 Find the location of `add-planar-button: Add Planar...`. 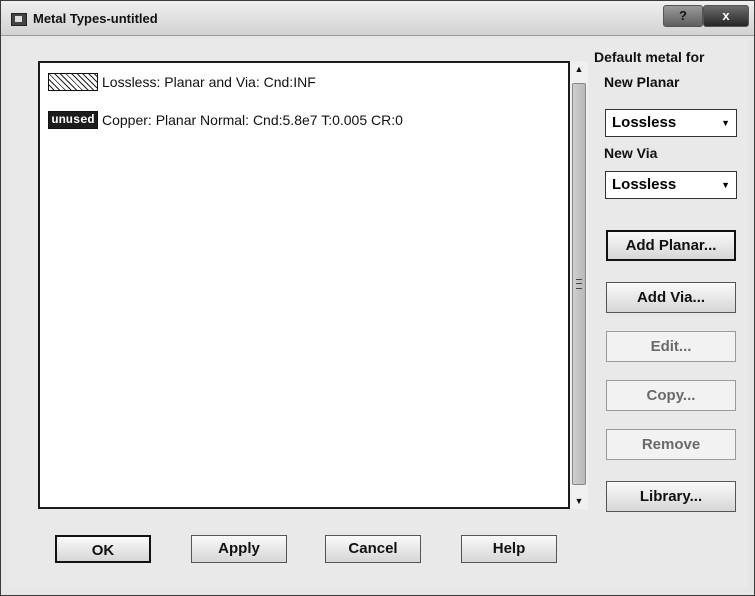

add-planar-button: Add Planar... is located at coordinates (671, 245).